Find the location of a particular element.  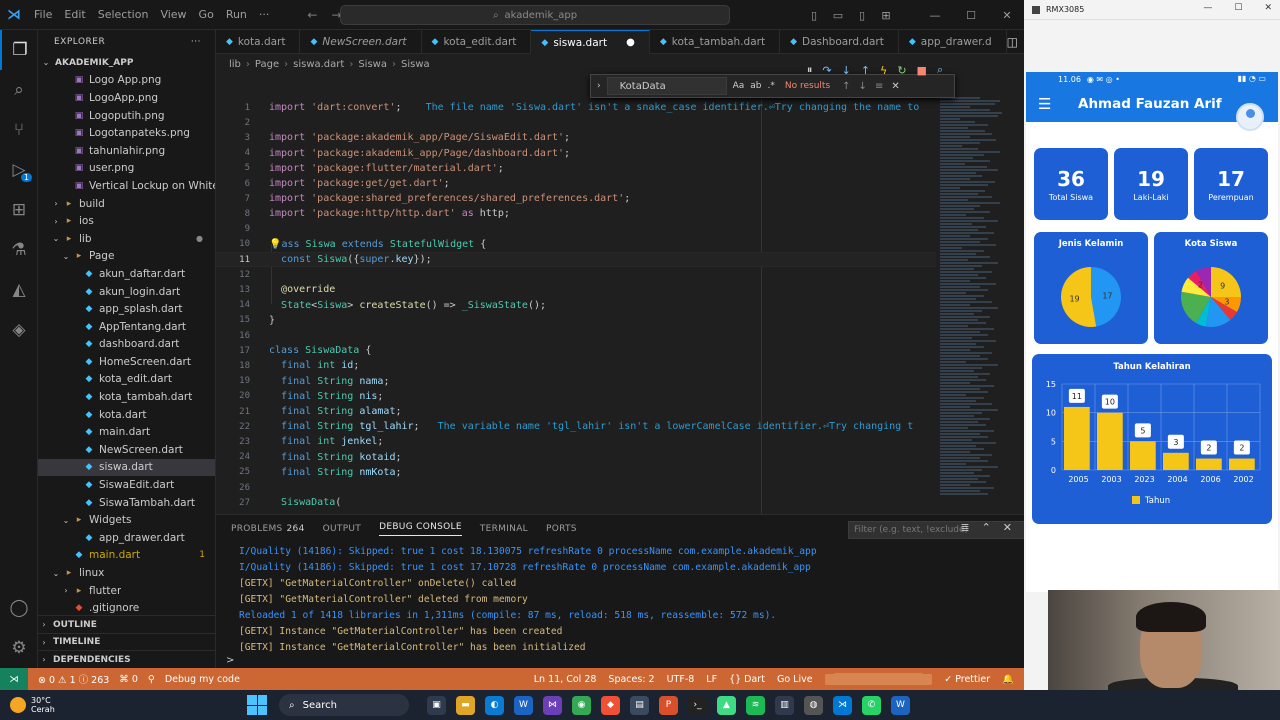

menu-item: Edit is located at coordinates (74, 14).